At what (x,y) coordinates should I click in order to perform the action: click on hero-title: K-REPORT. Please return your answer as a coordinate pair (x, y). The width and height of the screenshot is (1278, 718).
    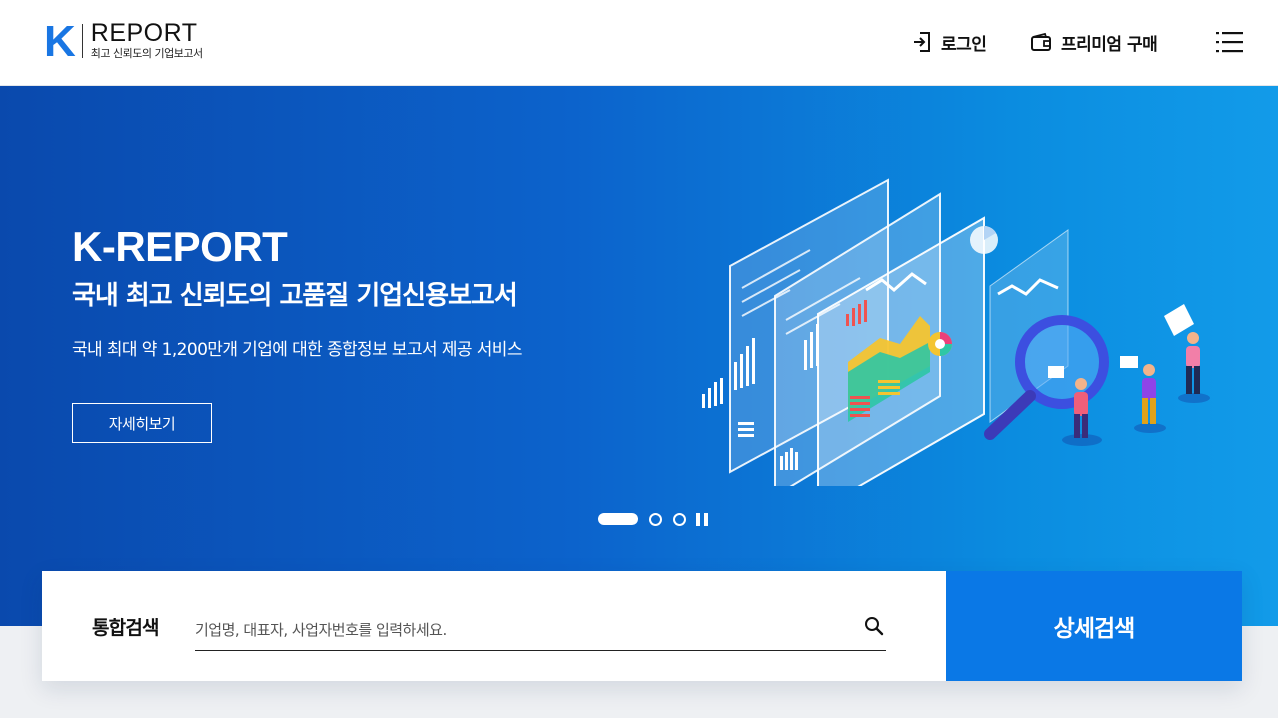
    Looking at the image, I should click on (180, 246).